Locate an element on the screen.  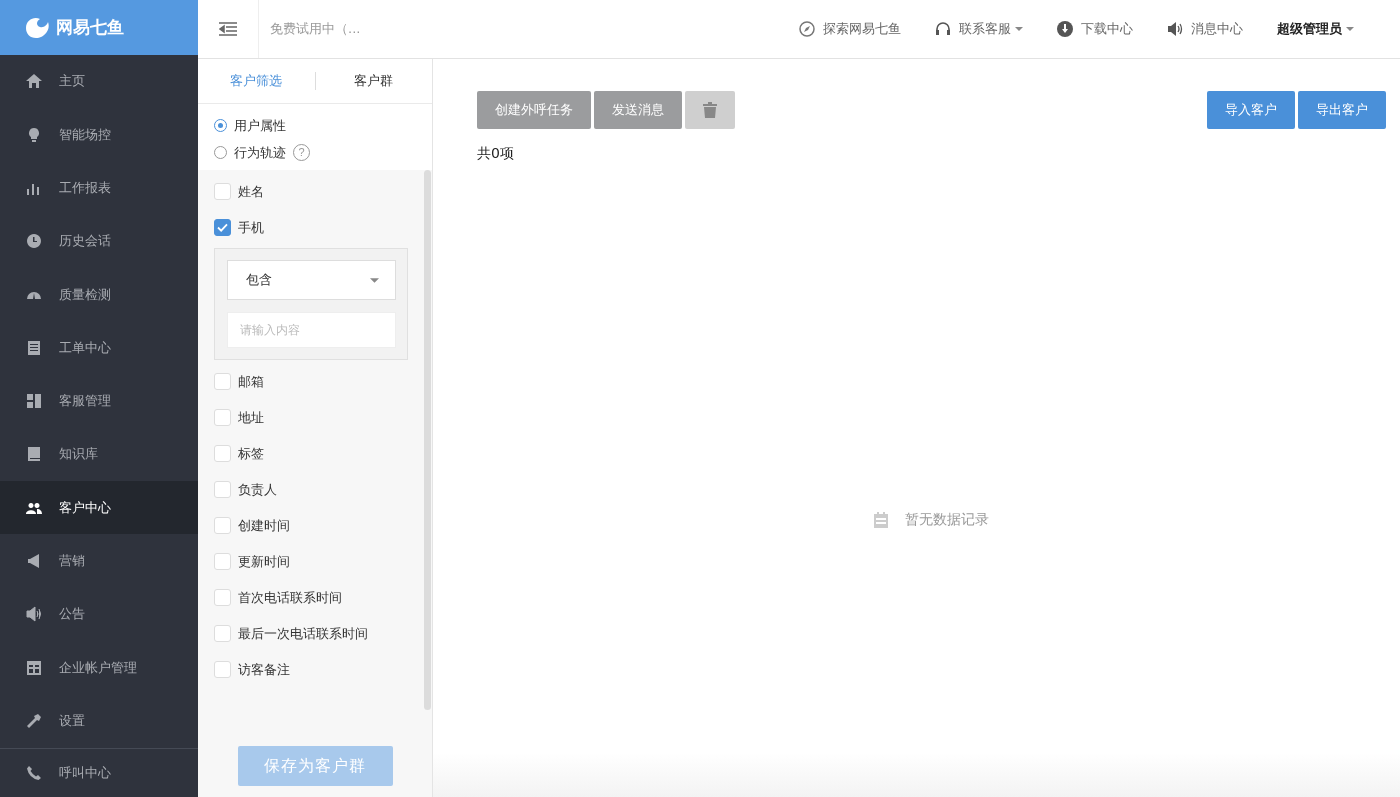
sidebar-item: 设置 is located at coordinates (99, 721).